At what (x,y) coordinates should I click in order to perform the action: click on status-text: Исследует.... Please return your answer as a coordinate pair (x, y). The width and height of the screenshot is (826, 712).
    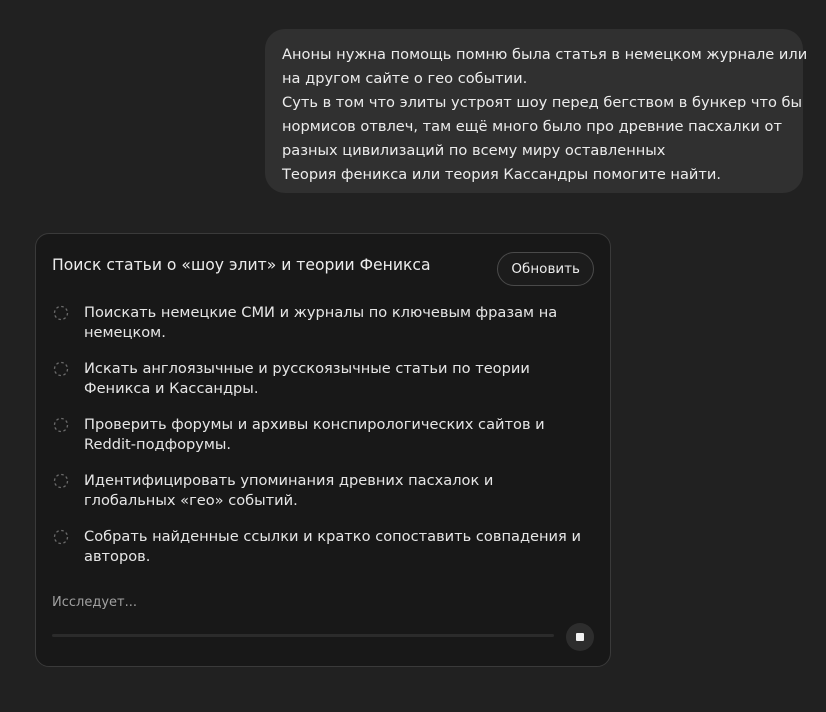
    Looking at the image, I should click on (94, 602).